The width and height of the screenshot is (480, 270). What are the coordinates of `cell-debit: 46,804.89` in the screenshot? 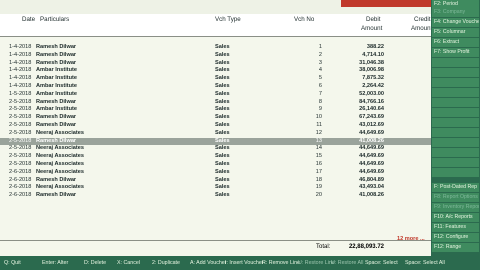 It's located at (371, 179).